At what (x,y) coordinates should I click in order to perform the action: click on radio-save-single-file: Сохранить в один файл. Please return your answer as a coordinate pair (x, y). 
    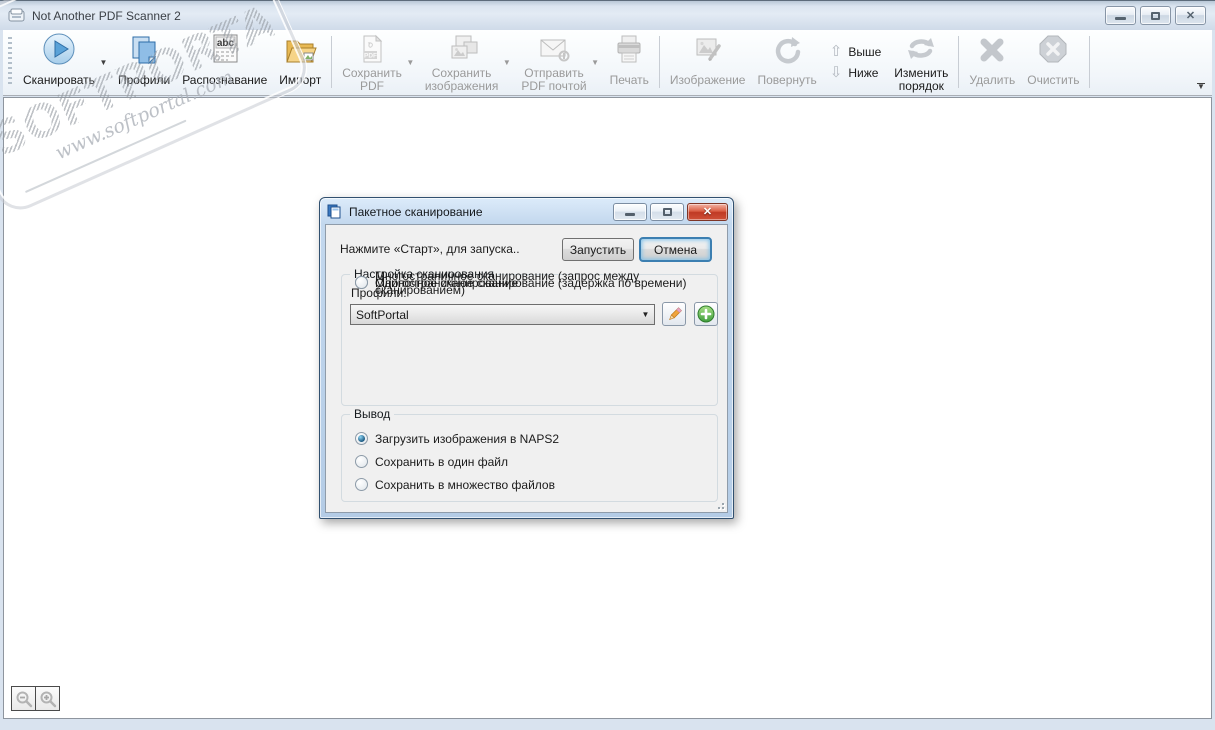
    Looking at the image, I should click on (431, 461).